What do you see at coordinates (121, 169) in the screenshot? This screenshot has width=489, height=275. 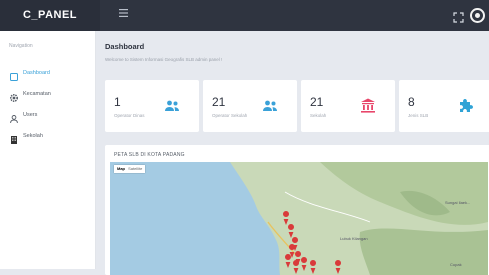 I see `map-type-map-button: Map` at bounding box center [121, 169].